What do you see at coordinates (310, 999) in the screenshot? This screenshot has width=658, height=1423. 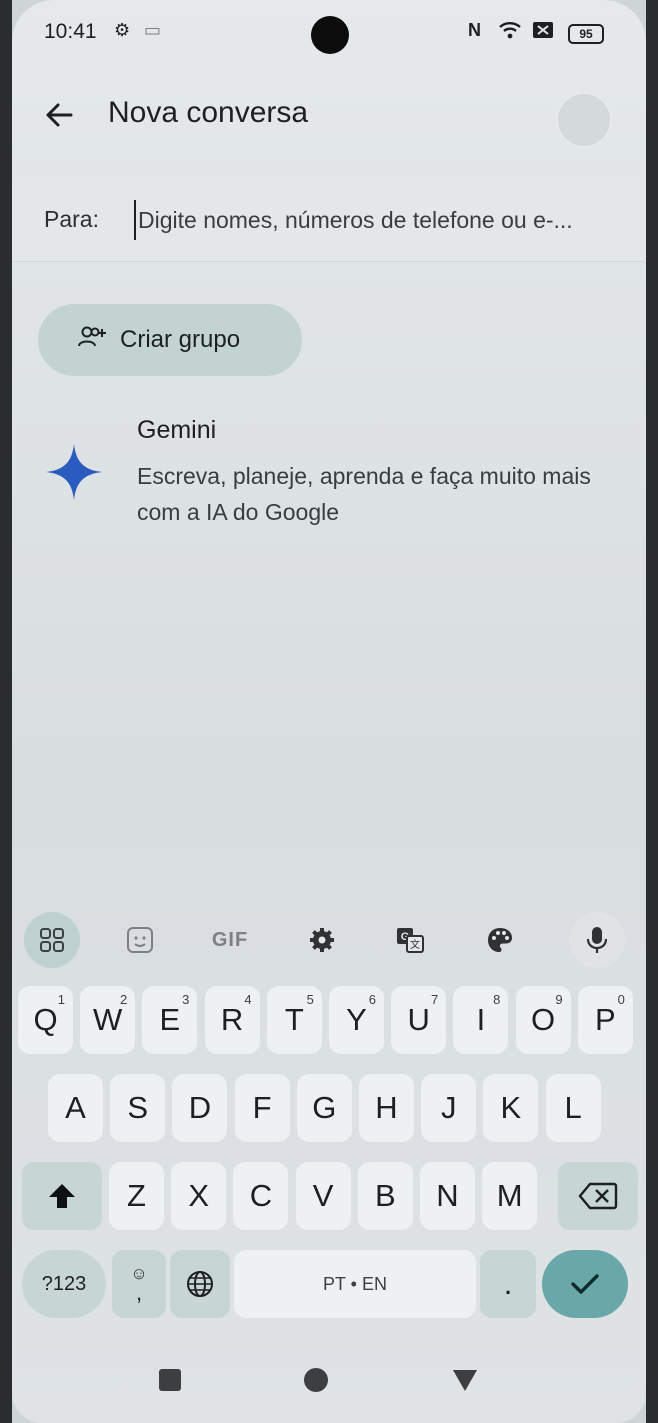 I see `key-number-hint: 5` at bounding box center [310, 999].